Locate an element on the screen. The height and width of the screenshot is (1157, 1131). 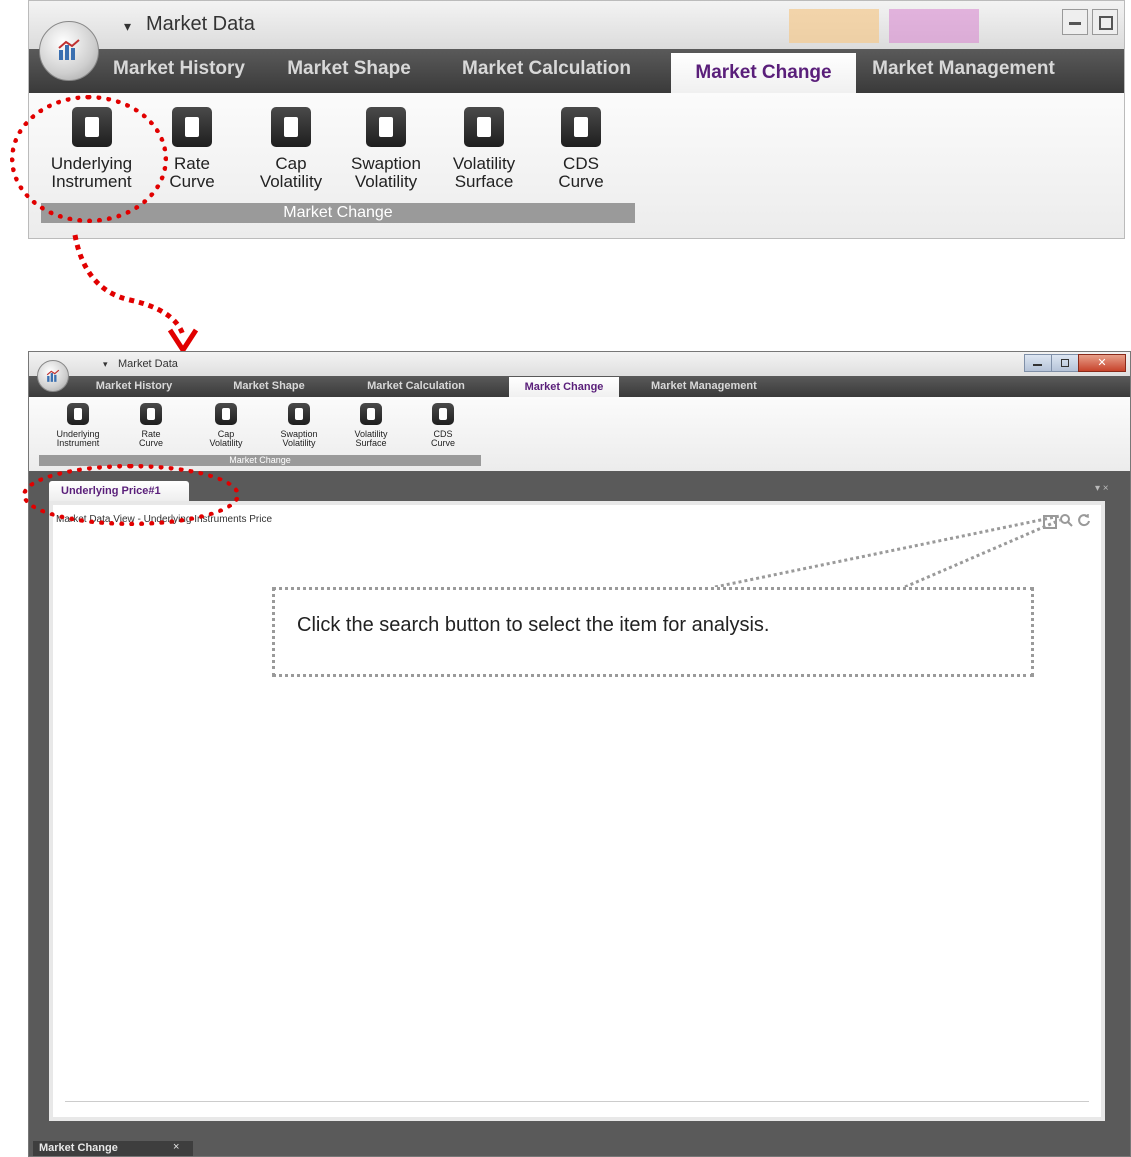
callout-pointer-lines is located at coordinates (887, 551).